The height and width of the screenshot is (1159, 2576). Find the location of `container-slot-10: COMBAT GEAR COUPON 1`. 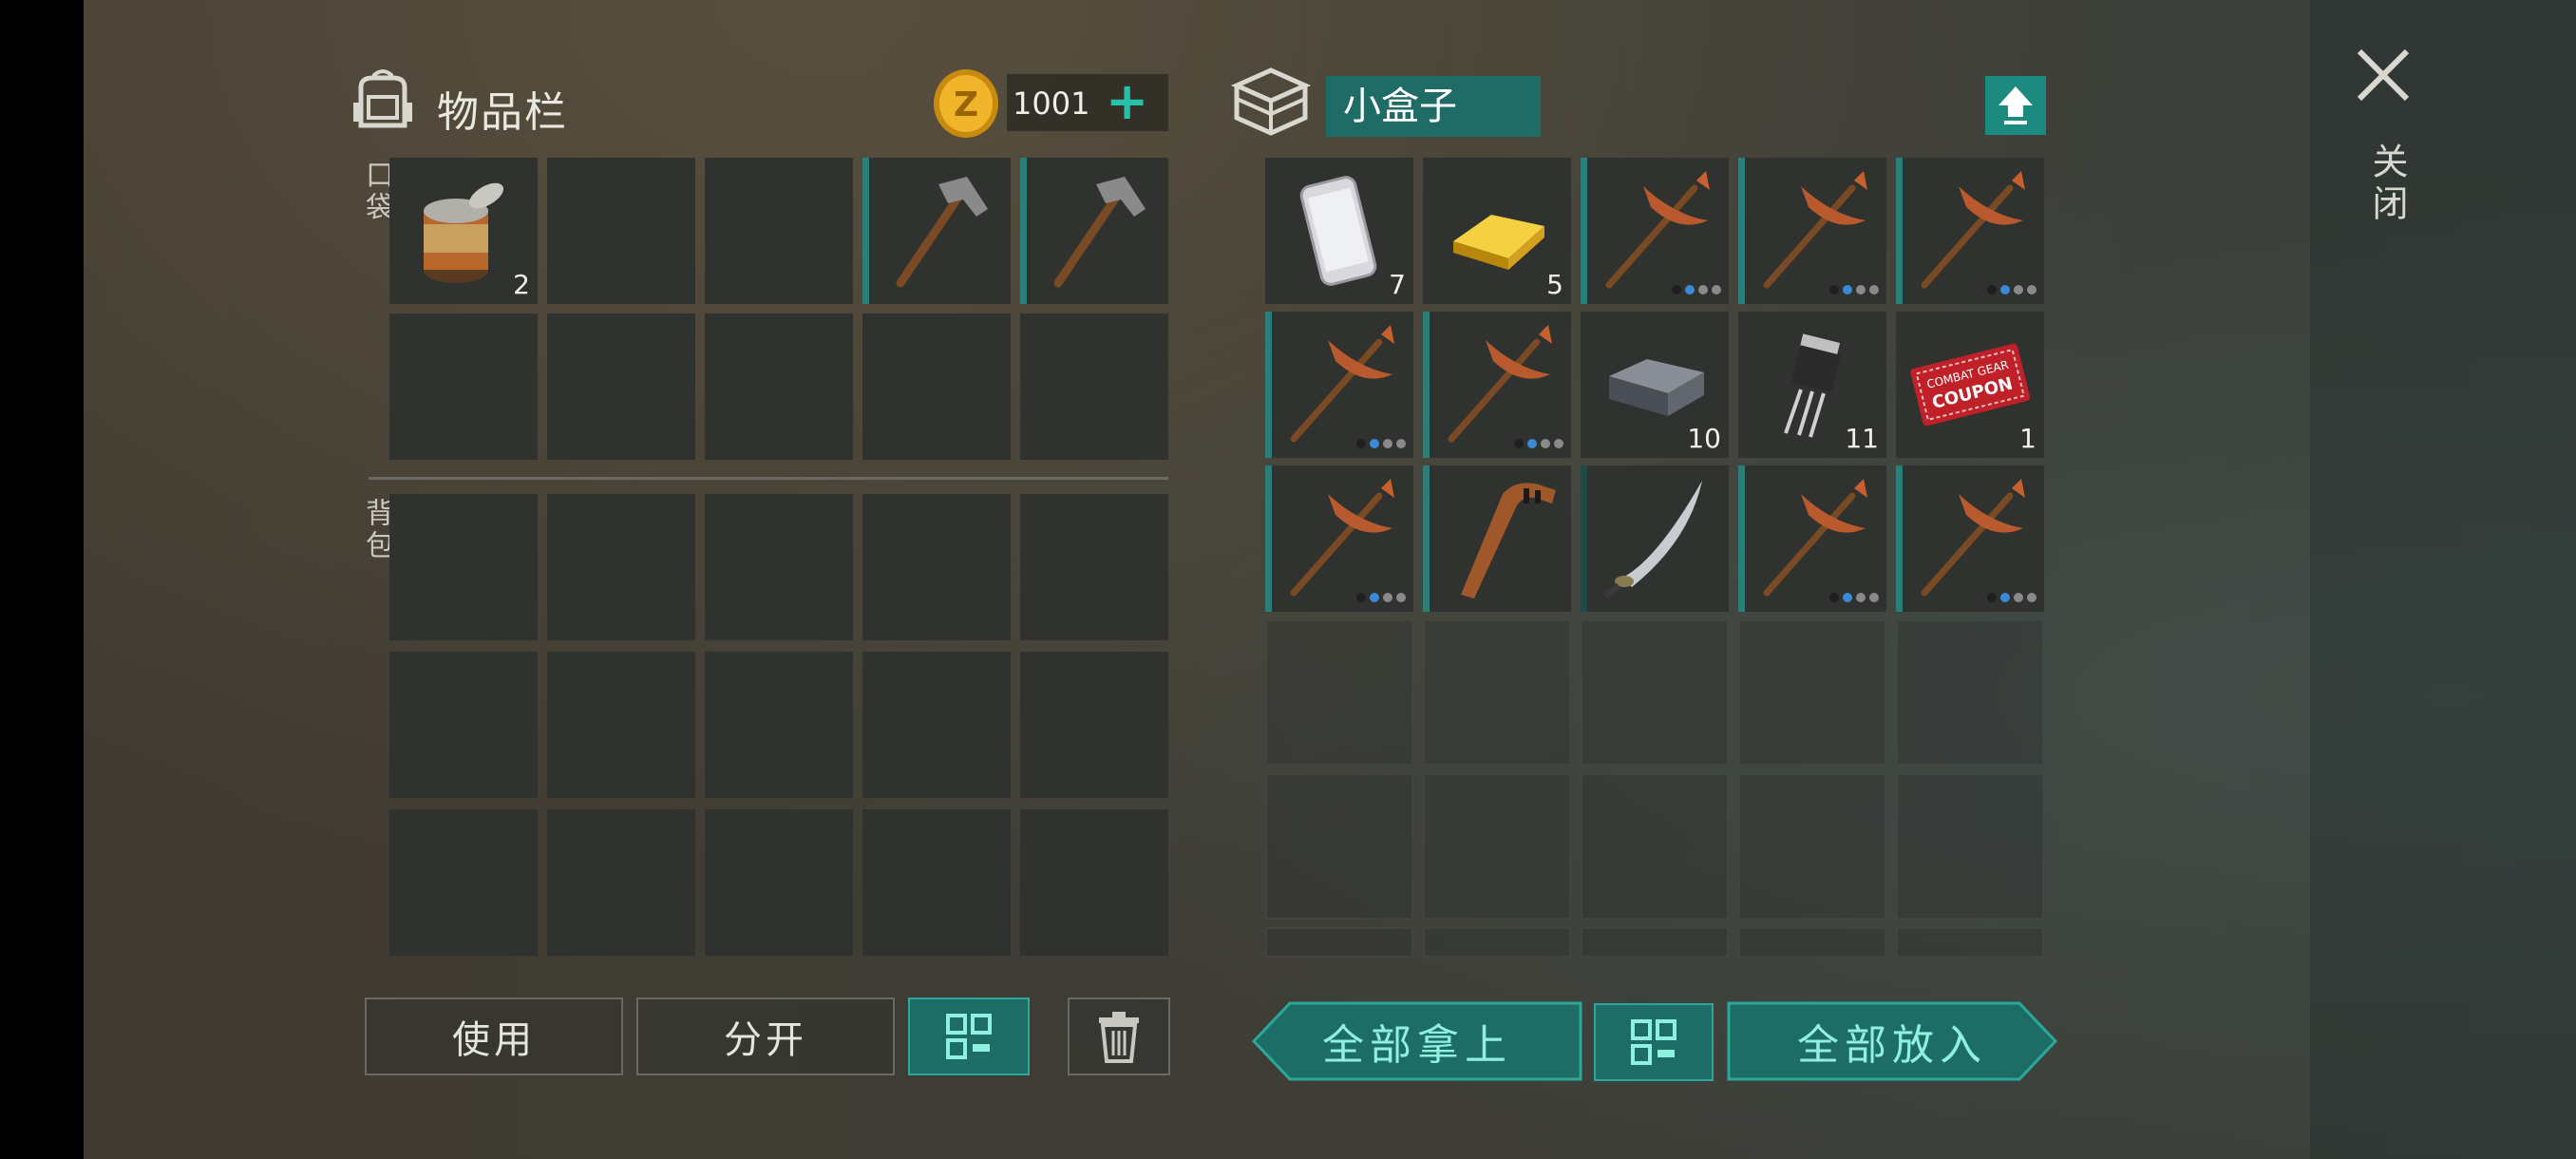

container-slot-10: COMBAT GEAR COUPON 1 is located at coordinates (1970, 385).